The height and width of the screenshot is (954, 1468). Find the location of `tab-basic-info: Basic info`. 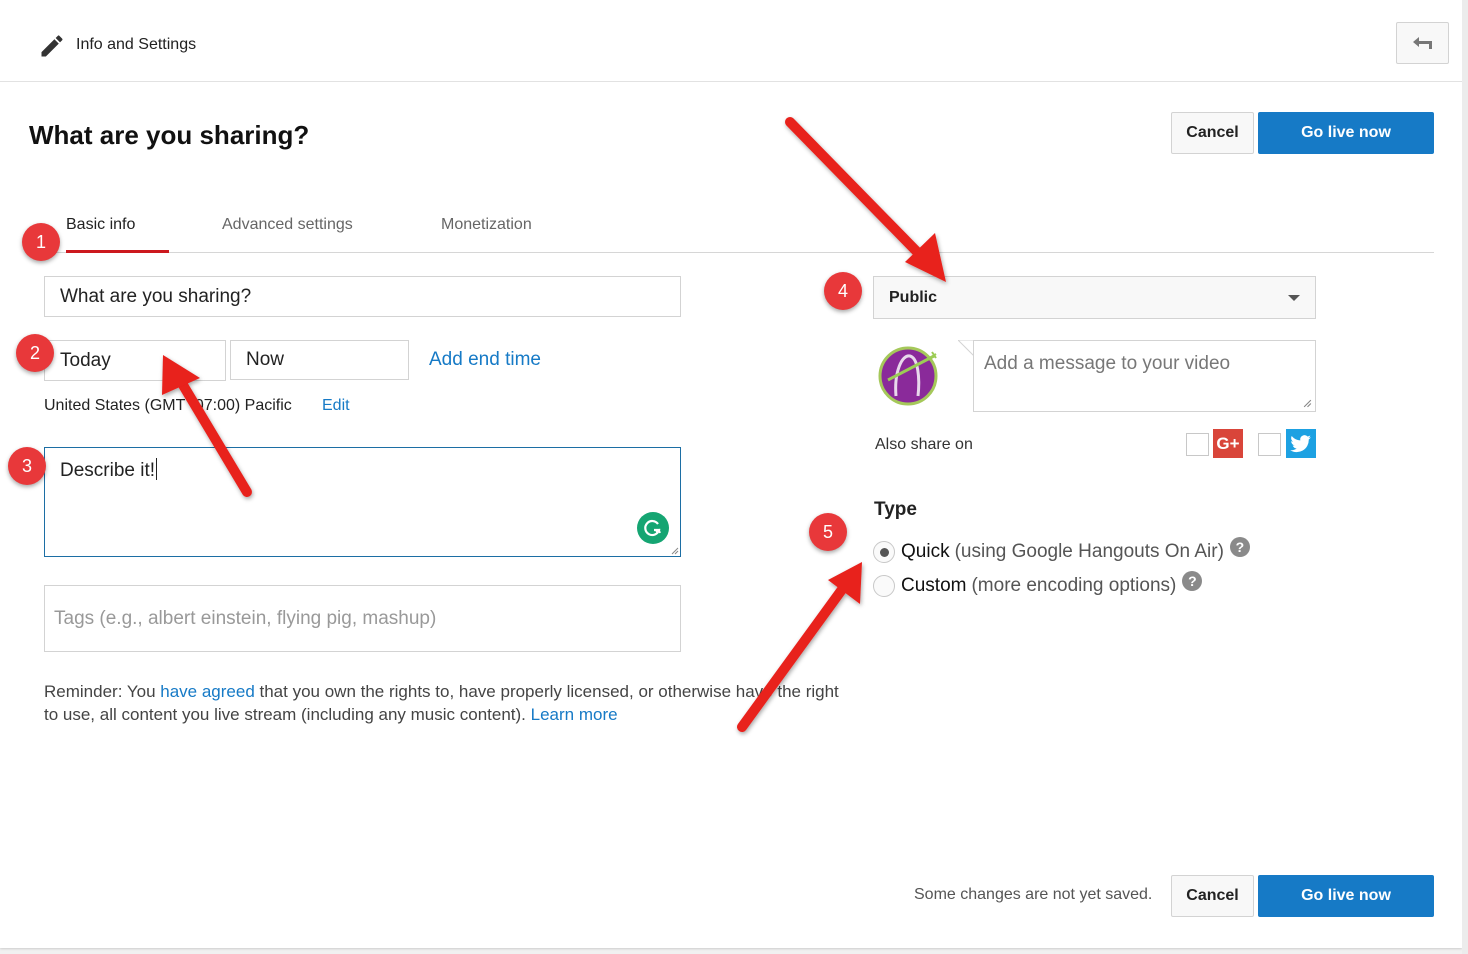

tab-basic-info: Basic info is located at coordinates (117, 234).